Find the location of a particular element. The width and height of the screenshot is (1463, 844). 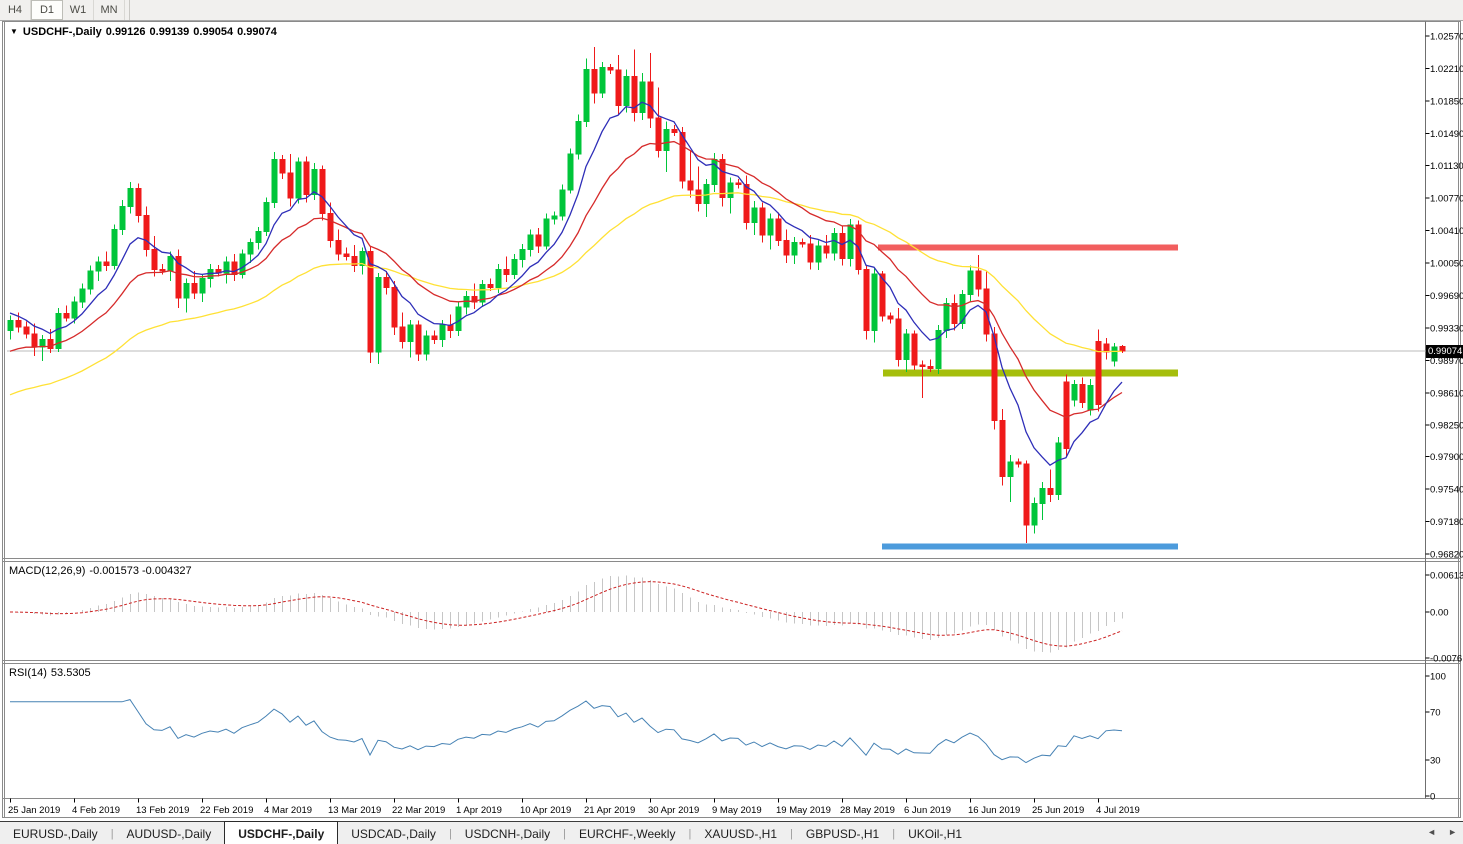

date-axis-label: 4 Jul 2019 is located at coordinates (1118, 810).